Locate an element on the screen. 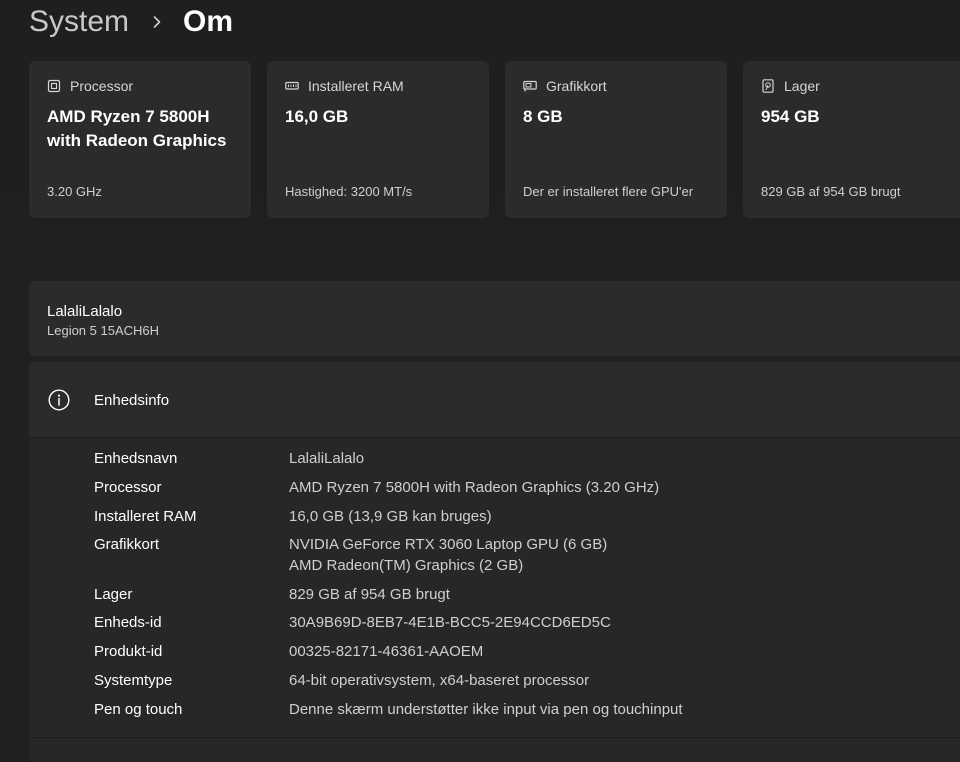  spec-label: Produkt-id is located at coordinates (128, 652).